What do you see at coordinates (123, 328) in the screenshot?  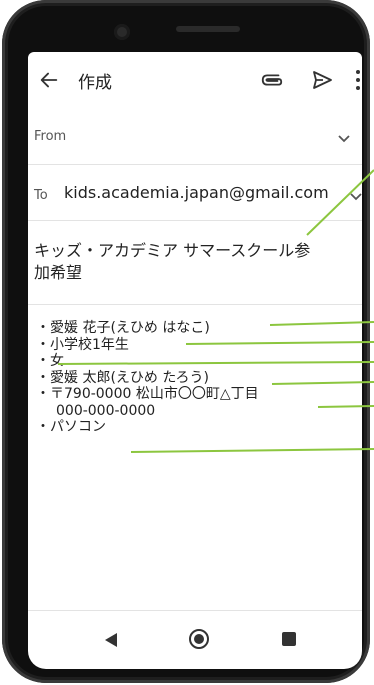 I see `body-line-name: ・愛媛 花子(えひめ はなこ)` at bounding box center [123, 328].